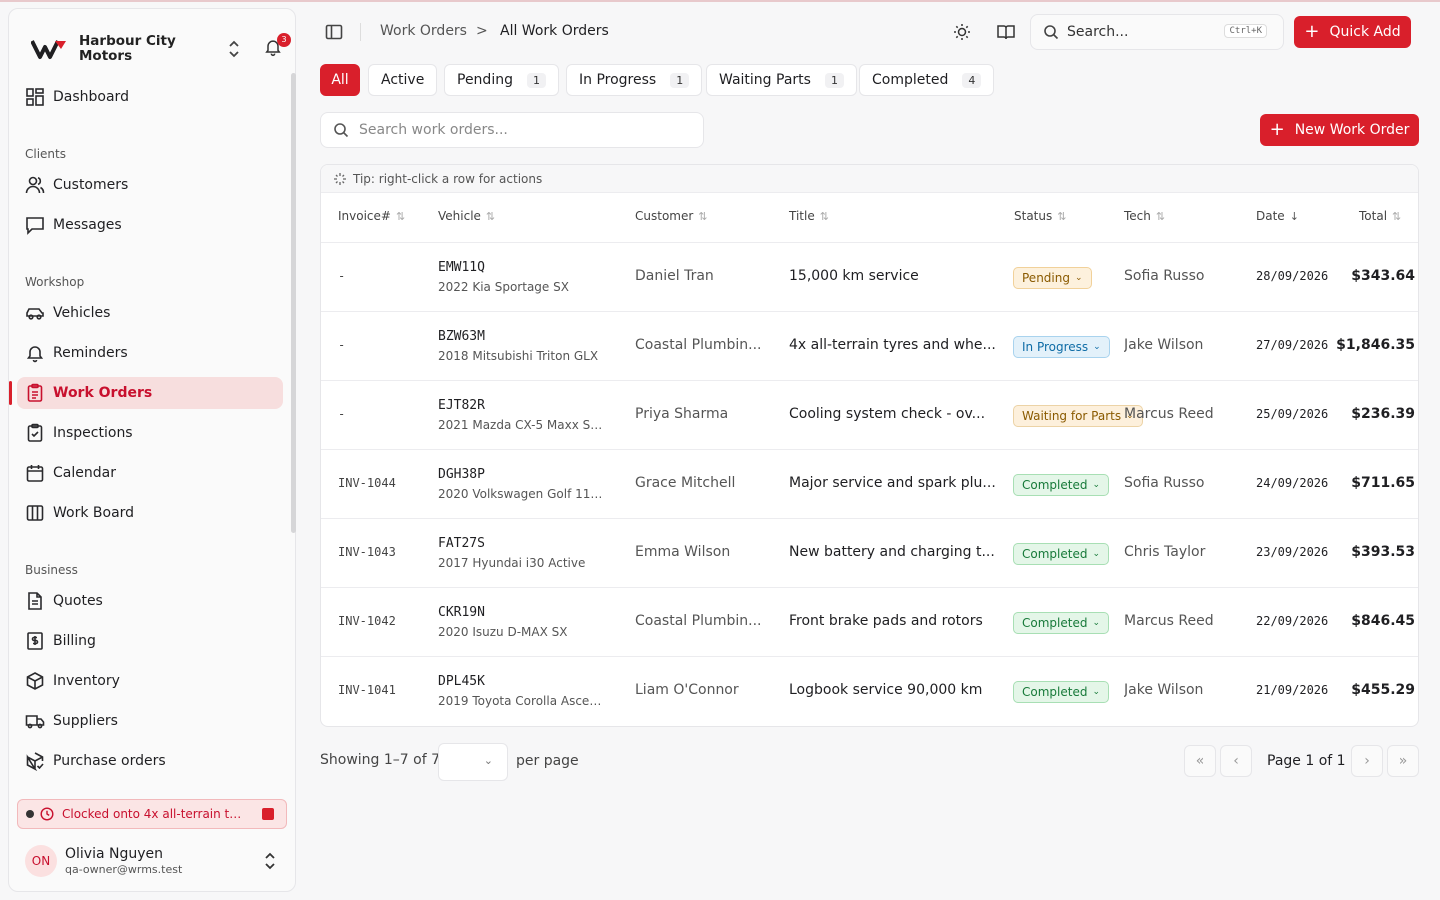  Describe the element at coordinates (1006, 32) in the screenshot. I see `book-open-icon` at that location.